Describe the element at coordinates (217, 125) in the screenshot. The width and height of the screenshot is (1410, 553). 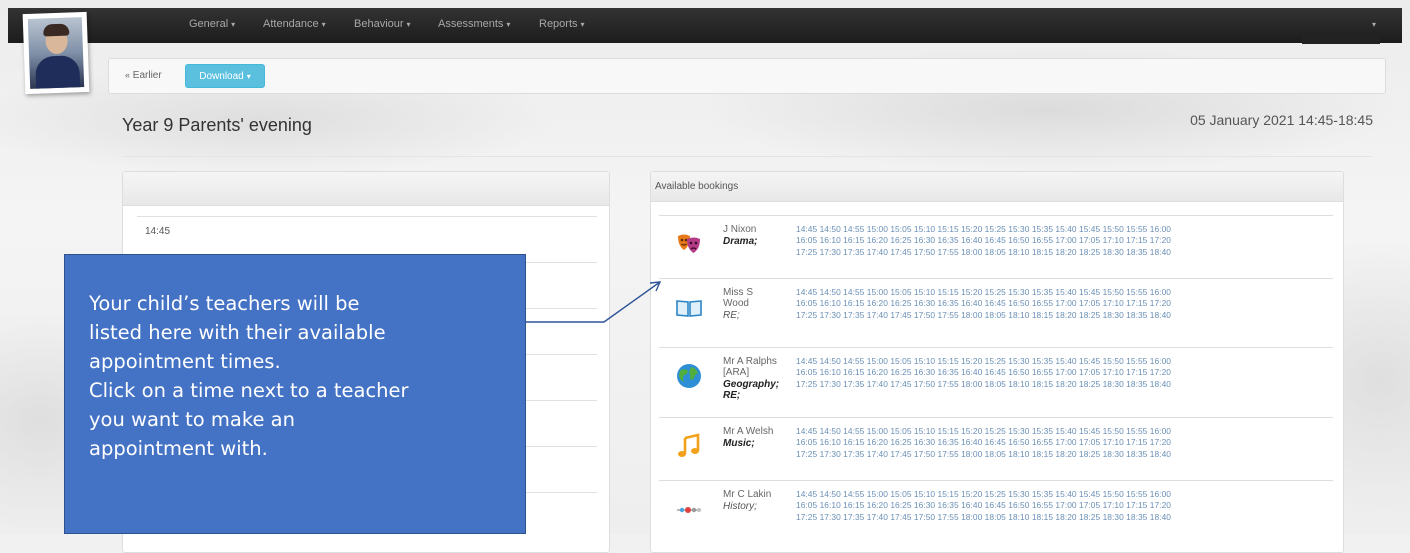
I see `page-title: Year 9 Parents' evening` at that location.